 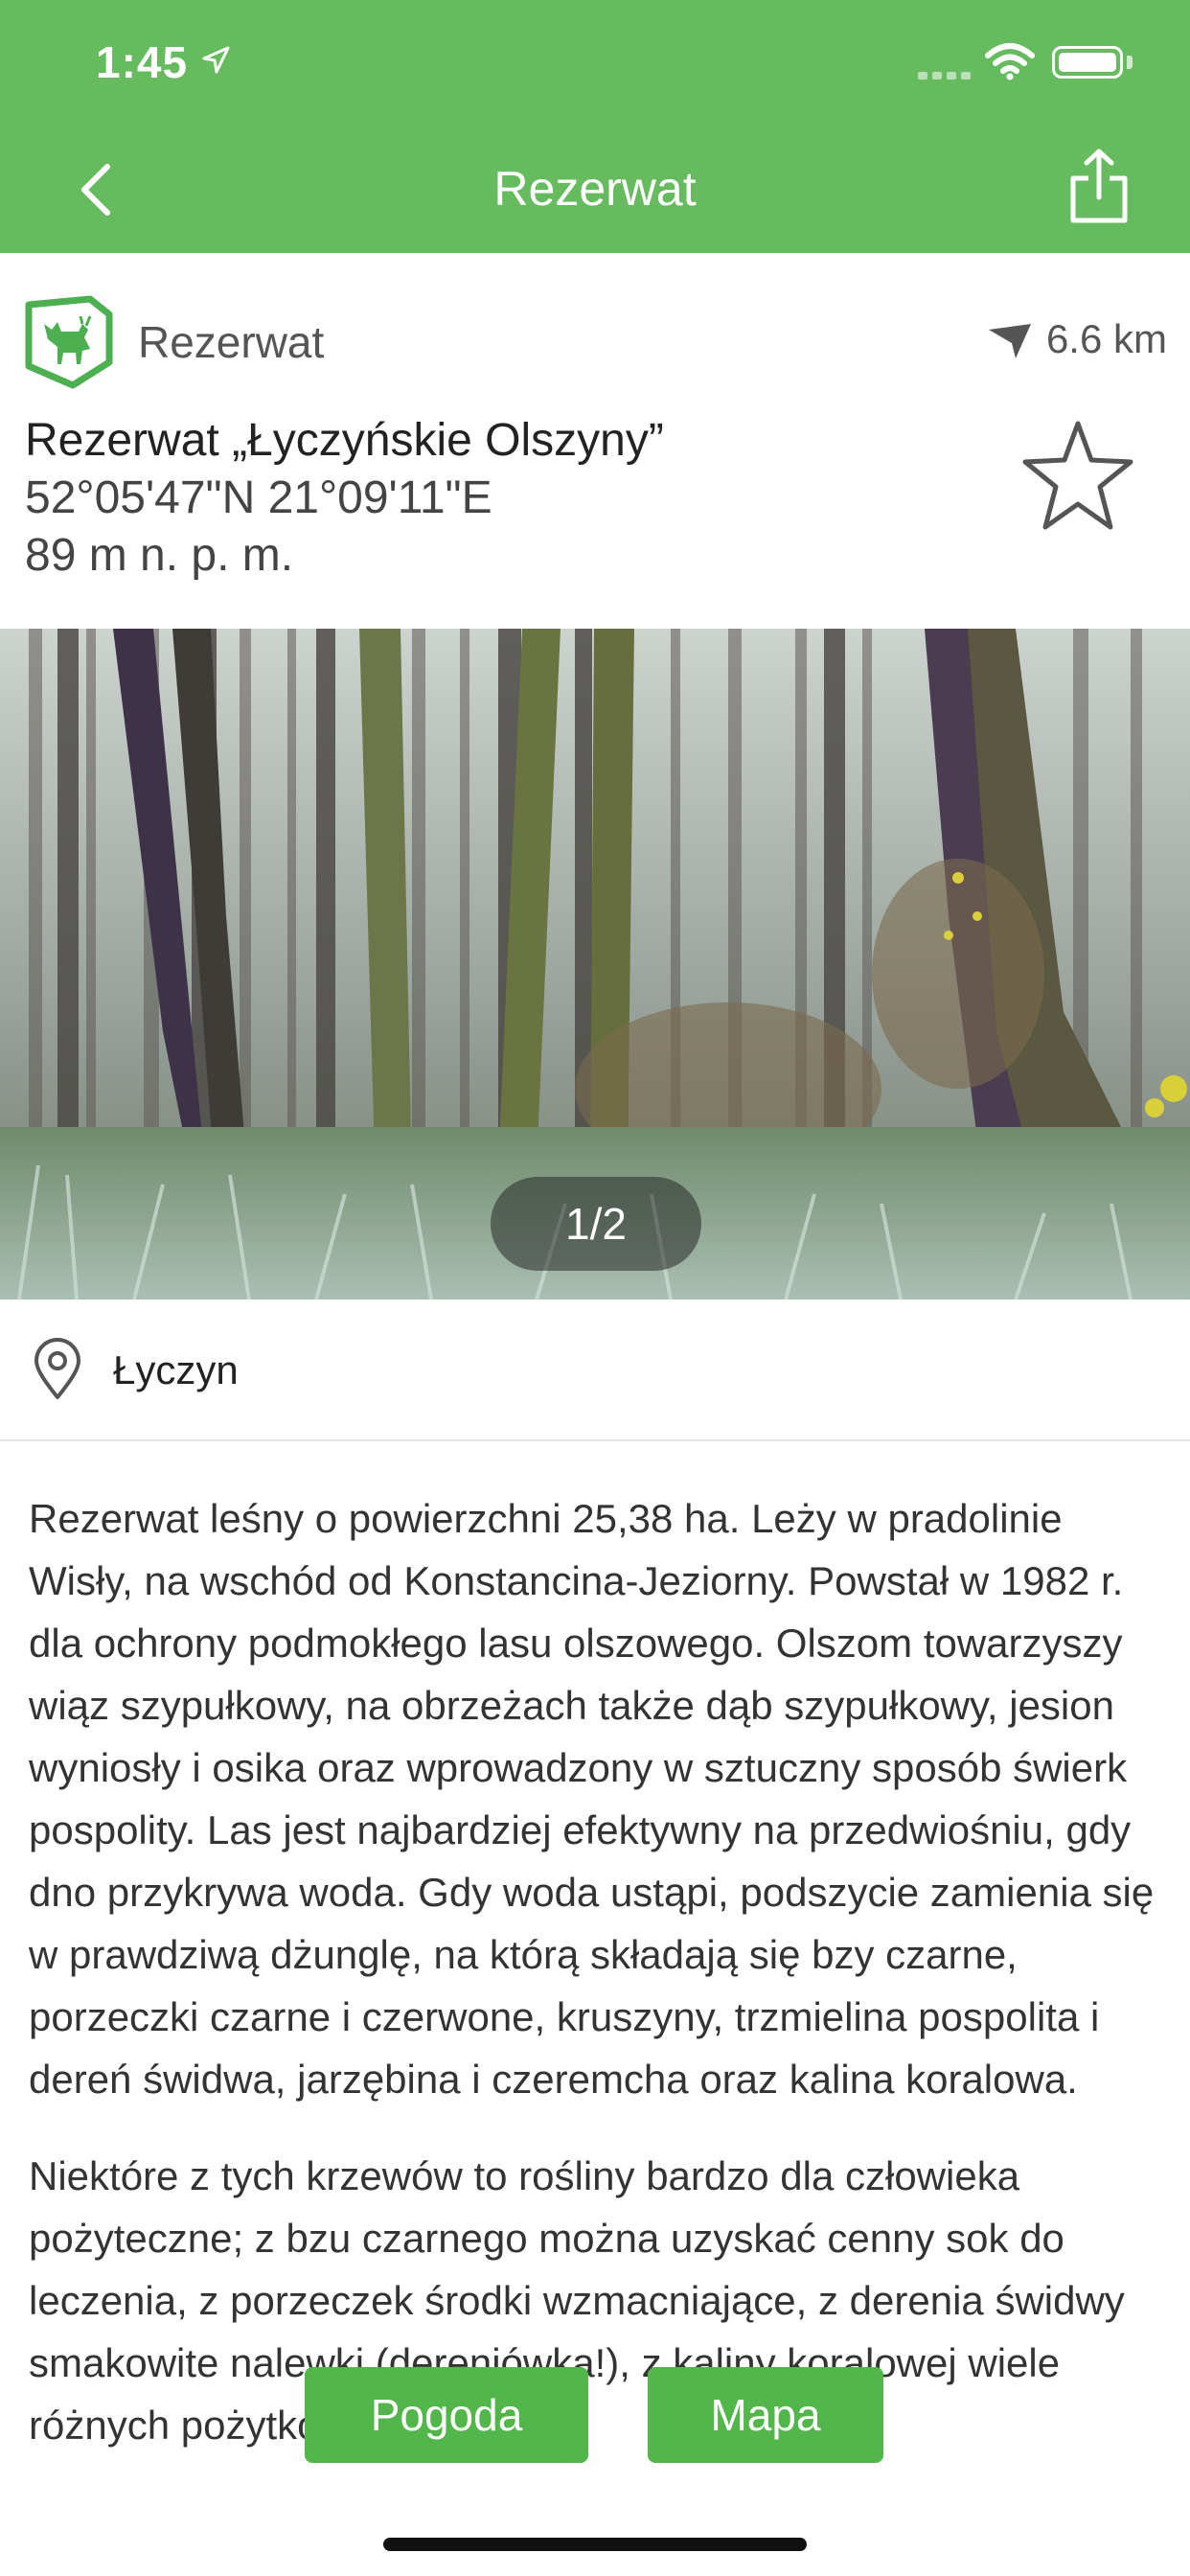 What do you see at coordinates (596, 1224) in the screenshot?
I see `photo-counter: 1/2` at bounding box center [596, 1224].